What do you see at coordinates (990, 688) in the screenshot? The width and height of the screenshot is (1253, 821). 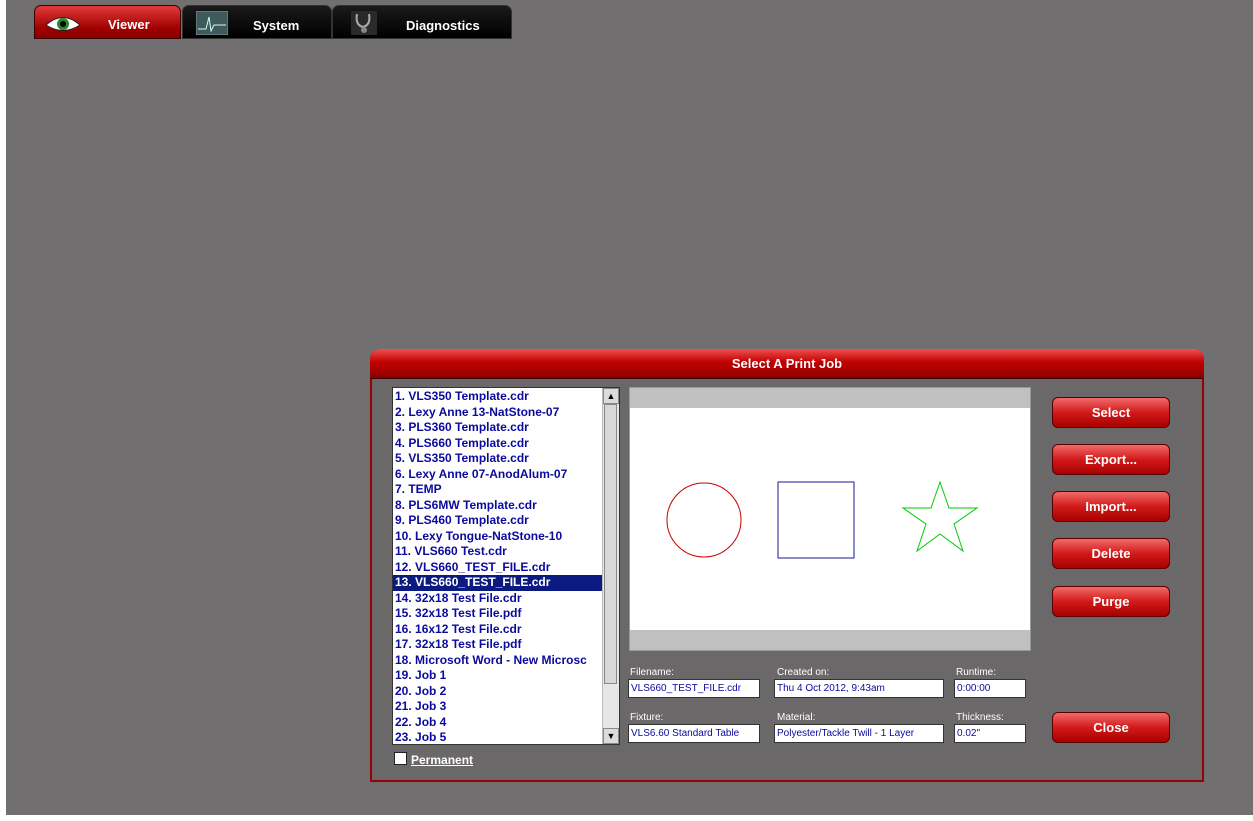 I see `runtime-field: 0:00:00` at bounding box center [990, 688].